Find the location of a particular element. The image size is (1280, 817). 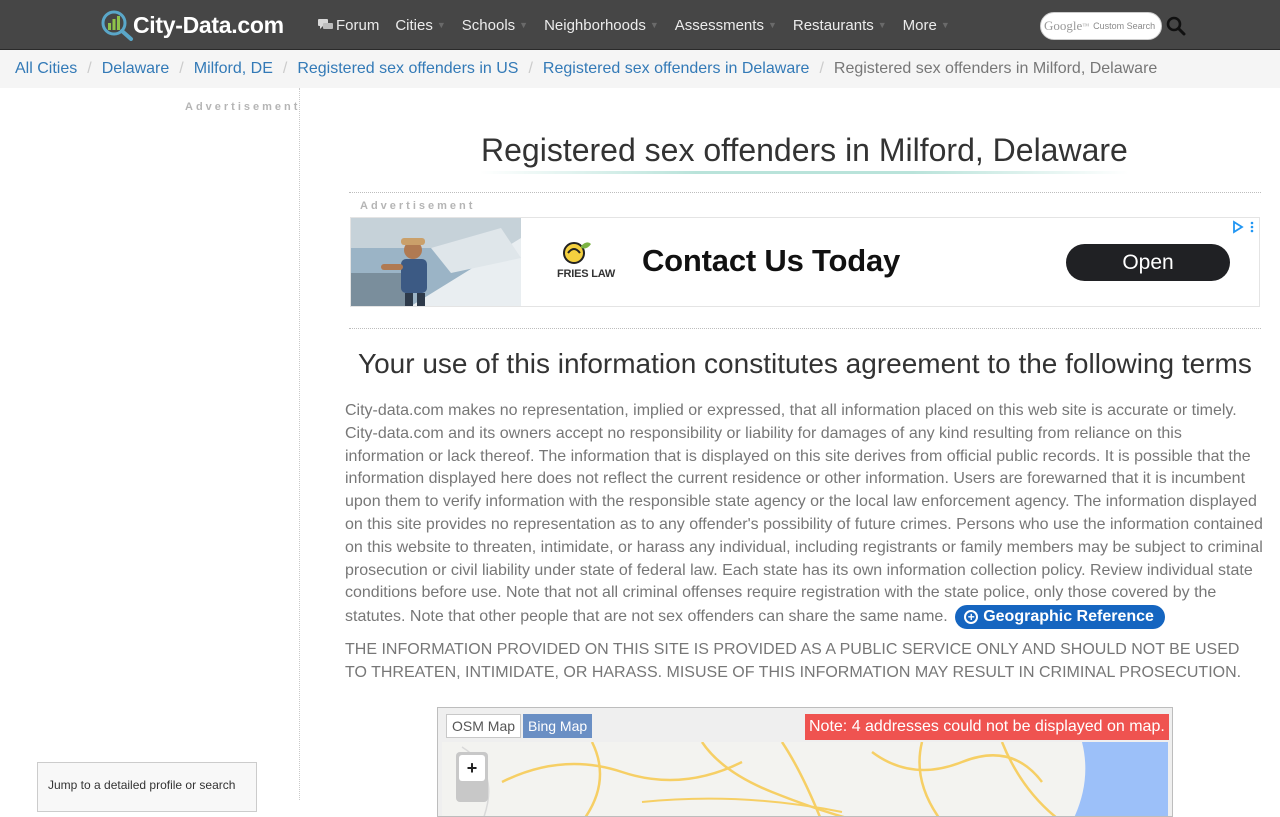

nav-forum-label: Forum is located at coordinates (358, 25).